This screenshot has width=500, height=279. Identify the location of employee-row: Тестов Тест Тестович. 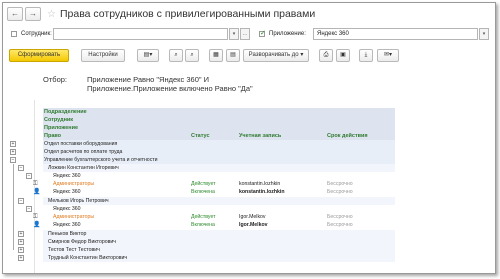
(219, 250).